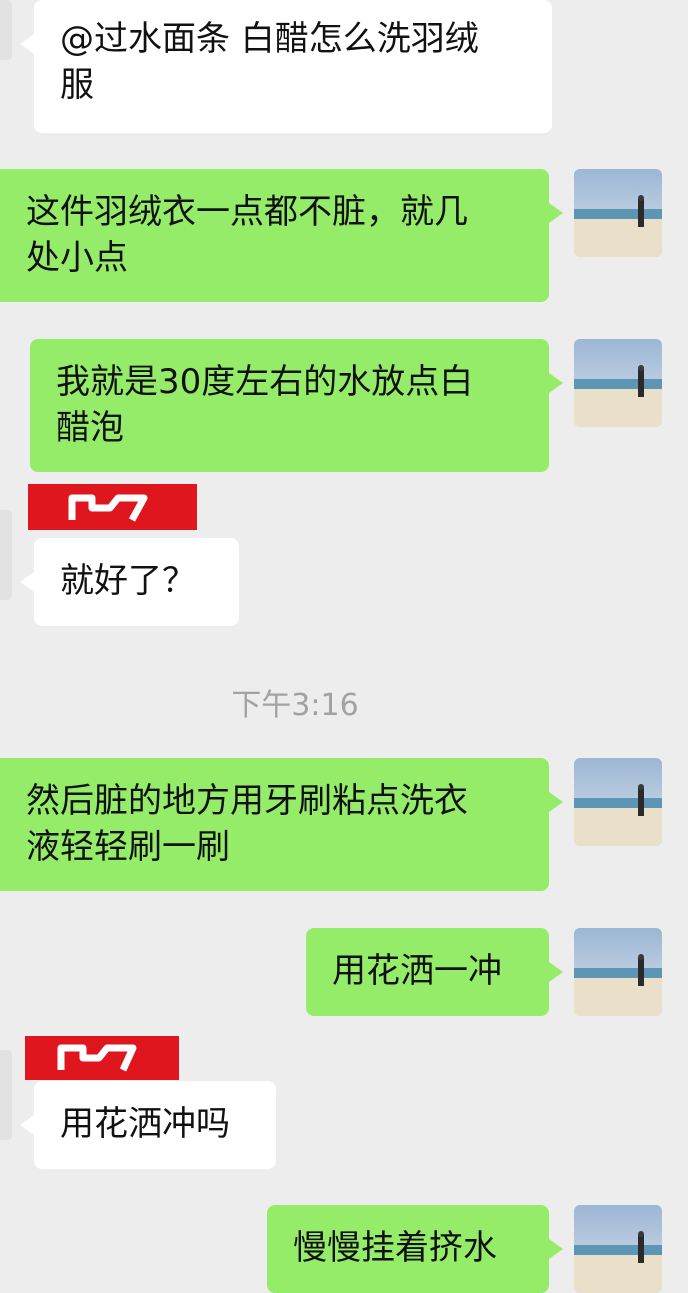  What do you see at coordinates (148, 1125) in the screenshot?
I see `message-bubble-incoming: 用花洒冲吗` at bounding box center [148, 1125].